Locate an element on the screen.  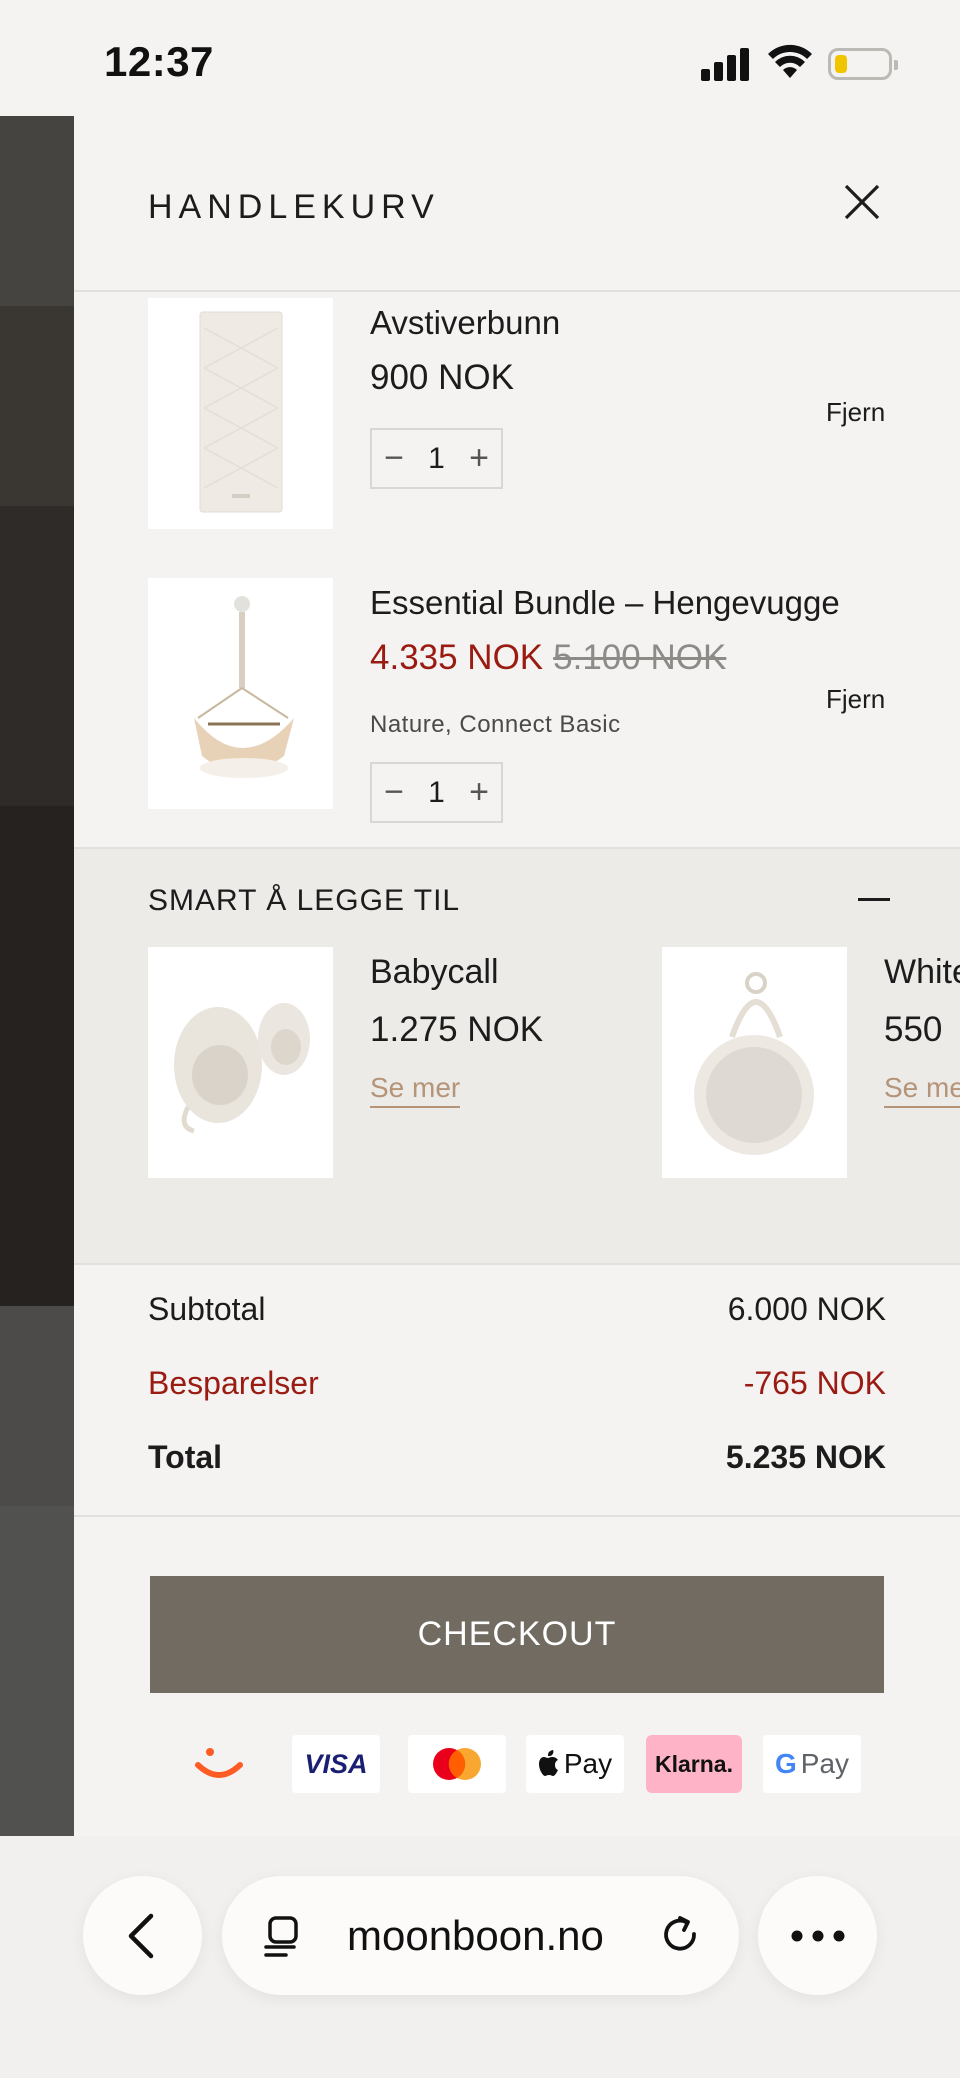
status-bar: 12:37 is located at coordinates (480, 58).